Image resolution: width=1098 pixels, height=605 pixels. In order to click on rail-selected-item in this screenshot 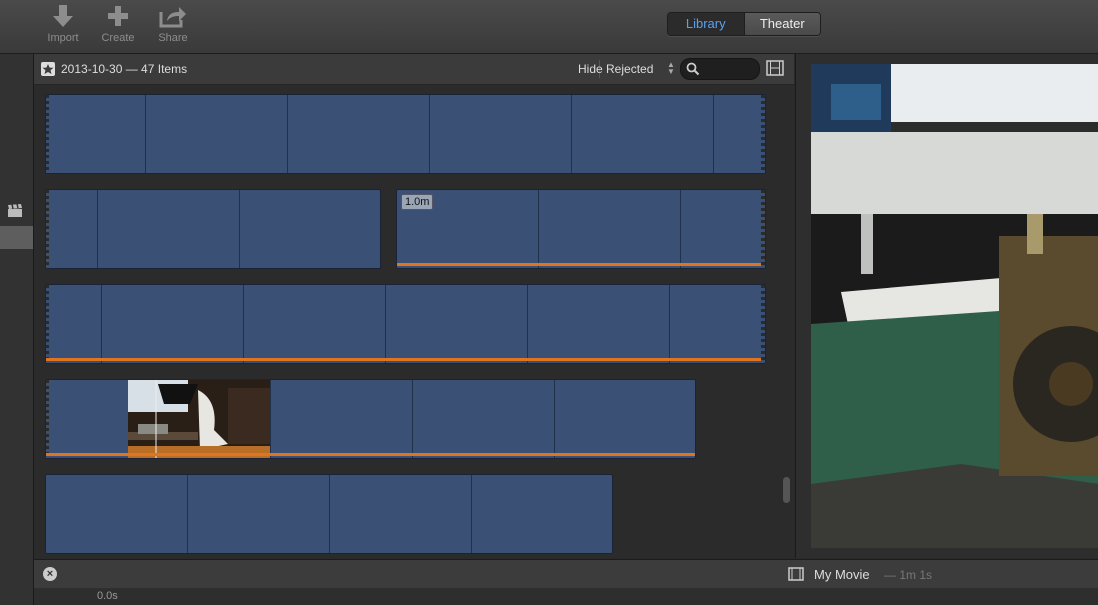, I will do `click(16, 237)`.